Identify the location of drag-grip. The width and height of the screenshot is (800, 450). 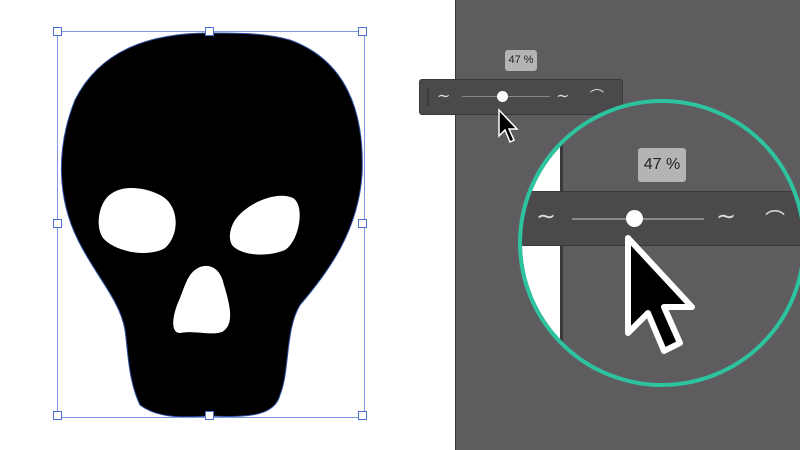
(428, 97).